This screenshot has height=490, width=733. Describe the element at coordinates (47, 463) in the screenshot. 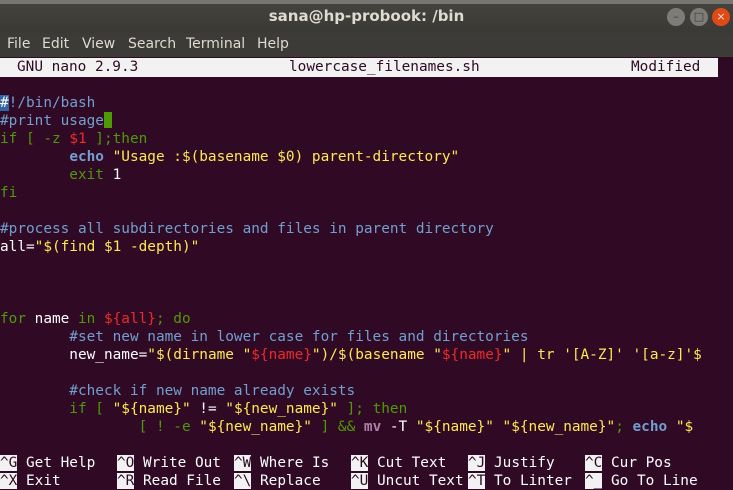

I see `shortcut-get-help: ^G Get Help` at that location.